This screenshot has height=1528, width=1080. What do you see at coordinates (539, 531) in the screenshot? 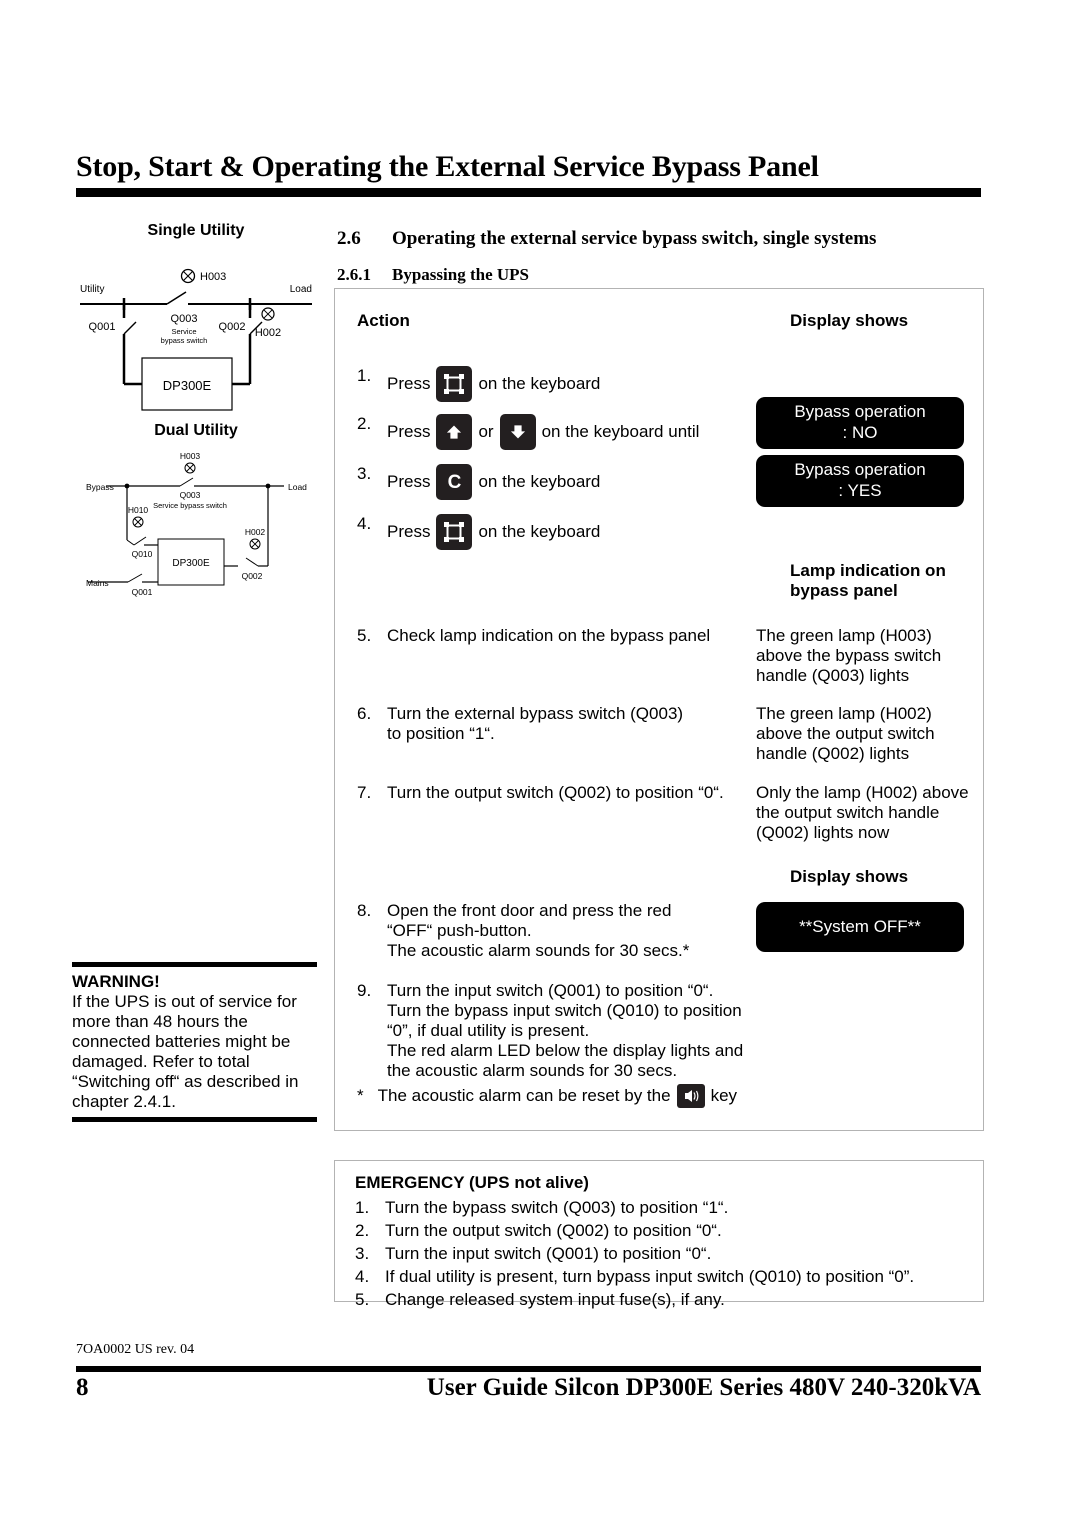
I see `step-4-post: on the keyboard` at bounding box center [539, 531].